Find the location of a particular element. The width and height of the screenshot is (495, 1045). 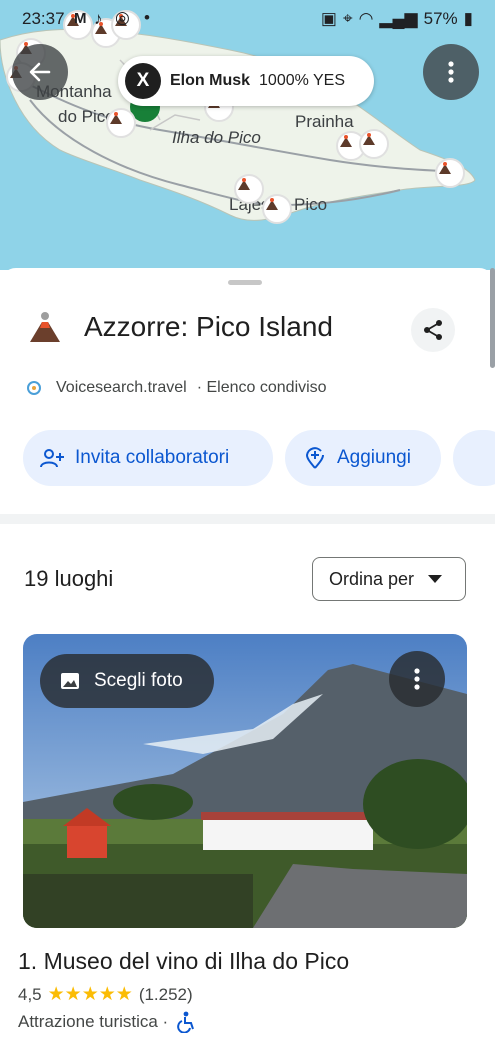

gmail-notification-icon: M is located at coordinates (80, 18).